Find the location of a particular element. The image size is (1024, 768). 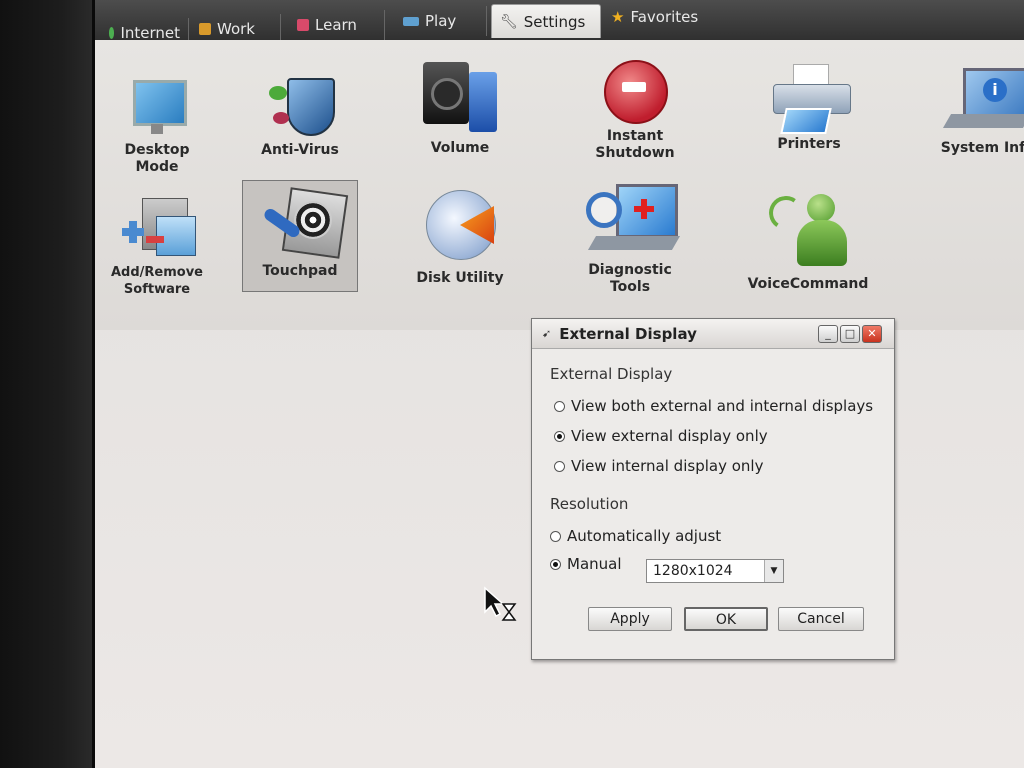

printer-icon is located at coordinates (809, 98).